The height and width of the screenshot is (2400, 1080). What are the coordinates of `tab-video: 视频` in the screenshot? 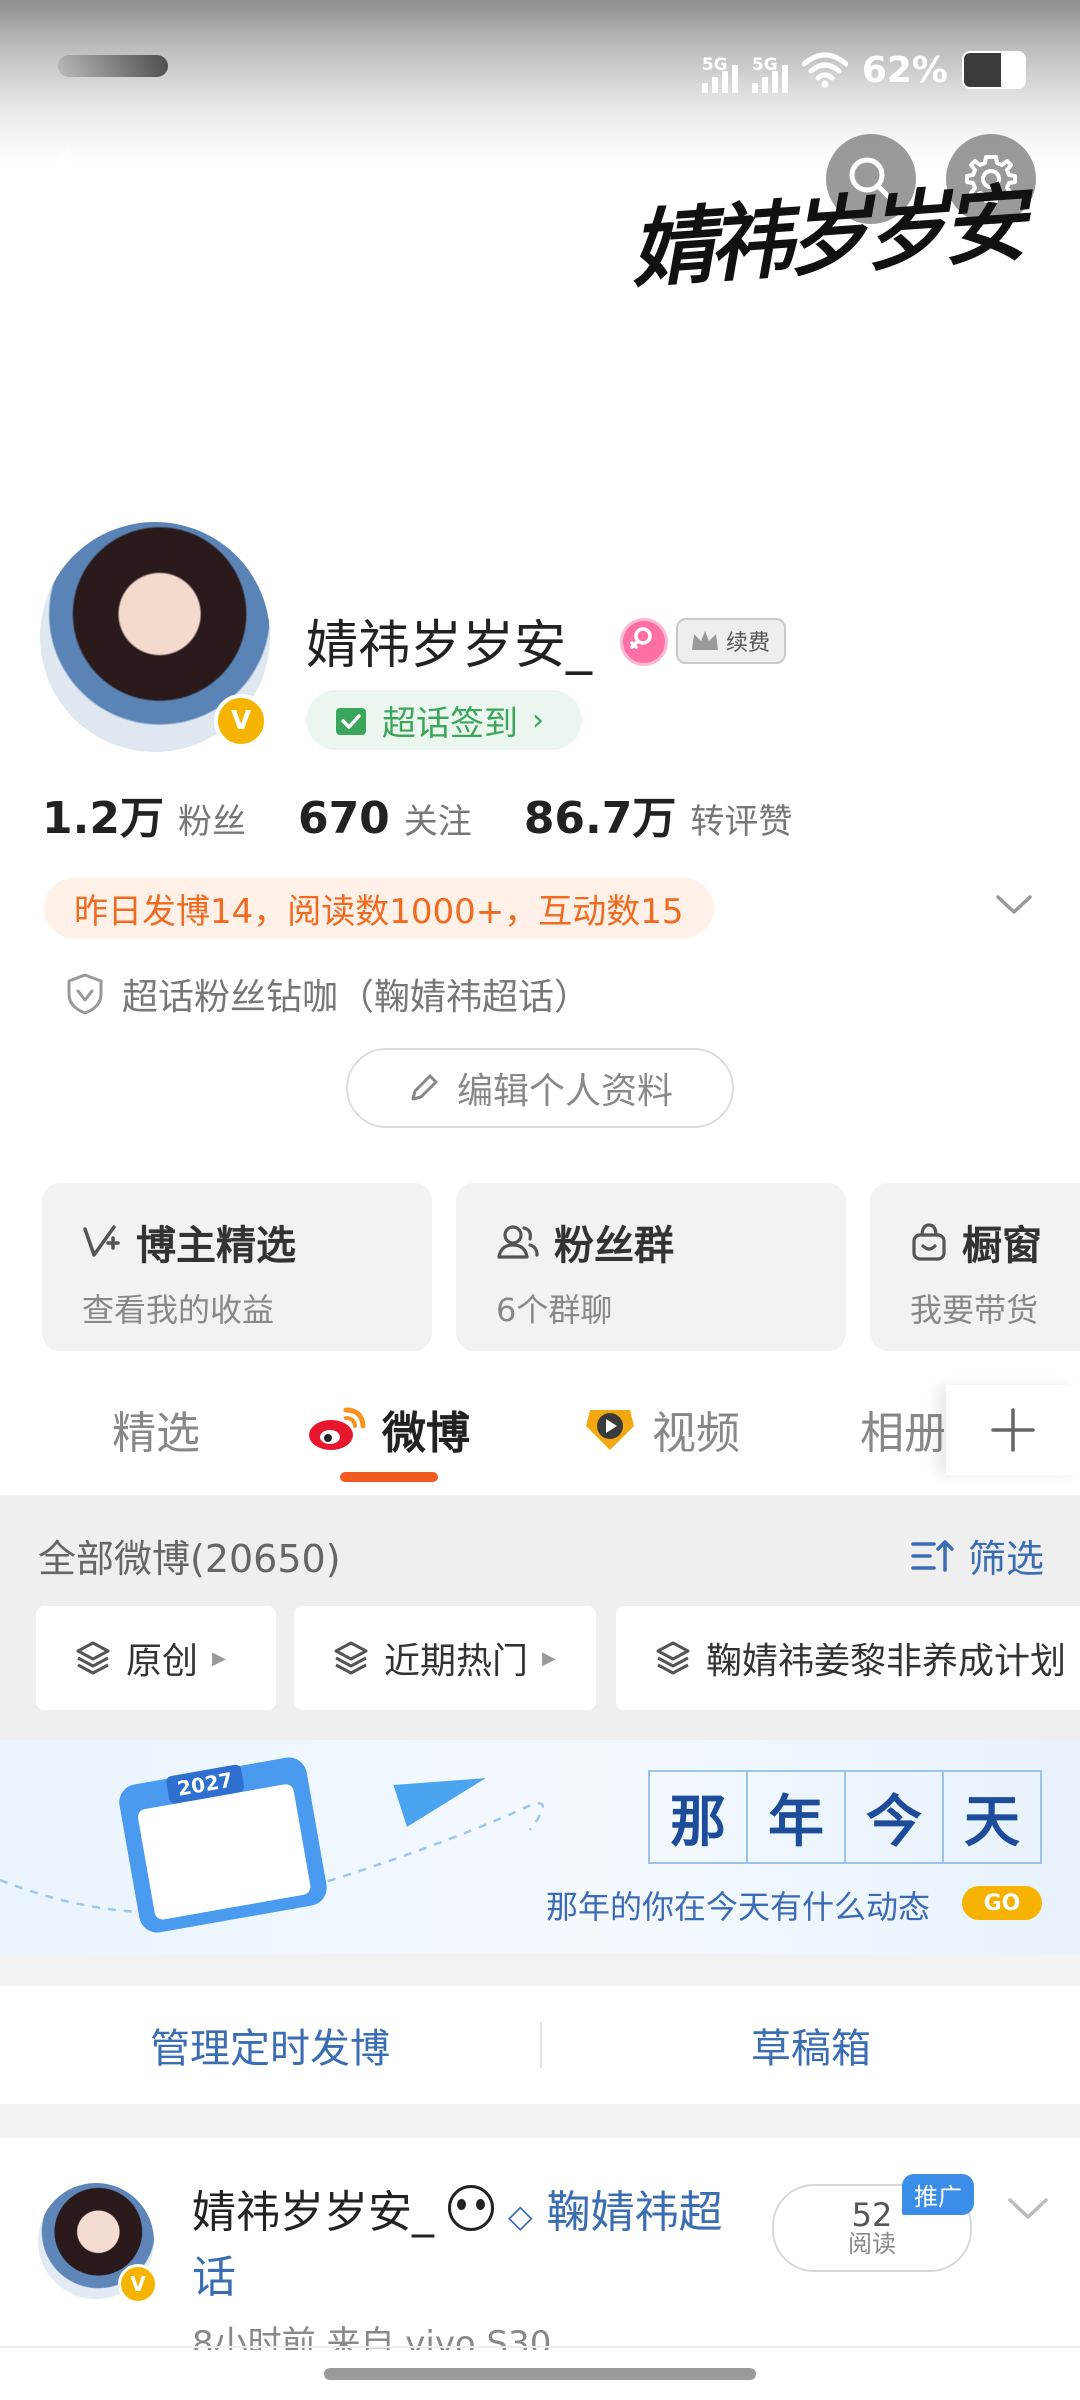 It's located at (661, 1429).